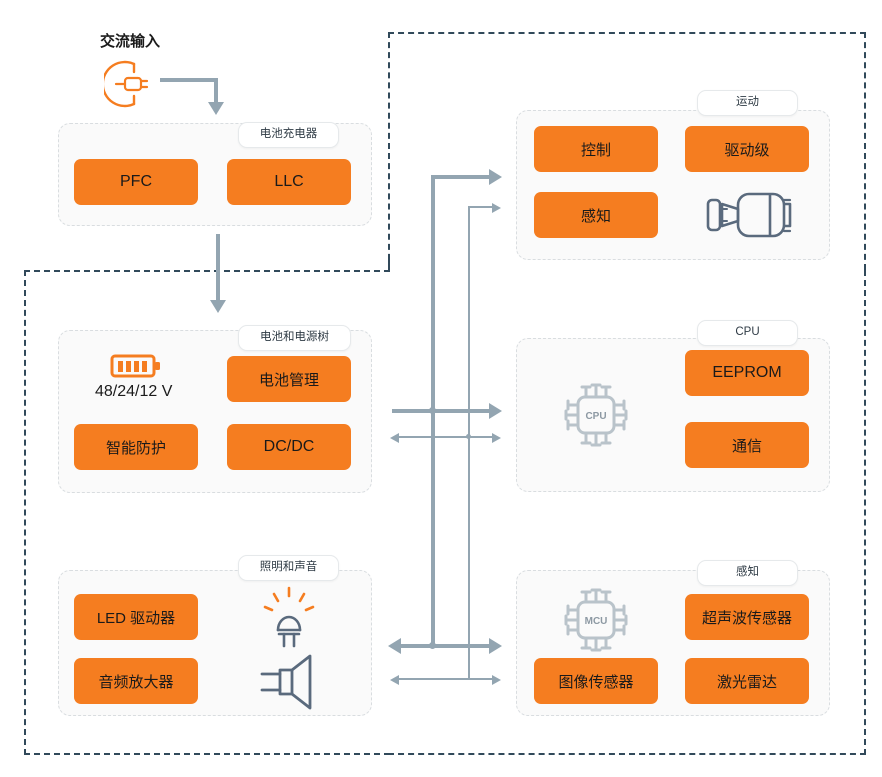  I want to click on speaker-icon, so click(292, 682).